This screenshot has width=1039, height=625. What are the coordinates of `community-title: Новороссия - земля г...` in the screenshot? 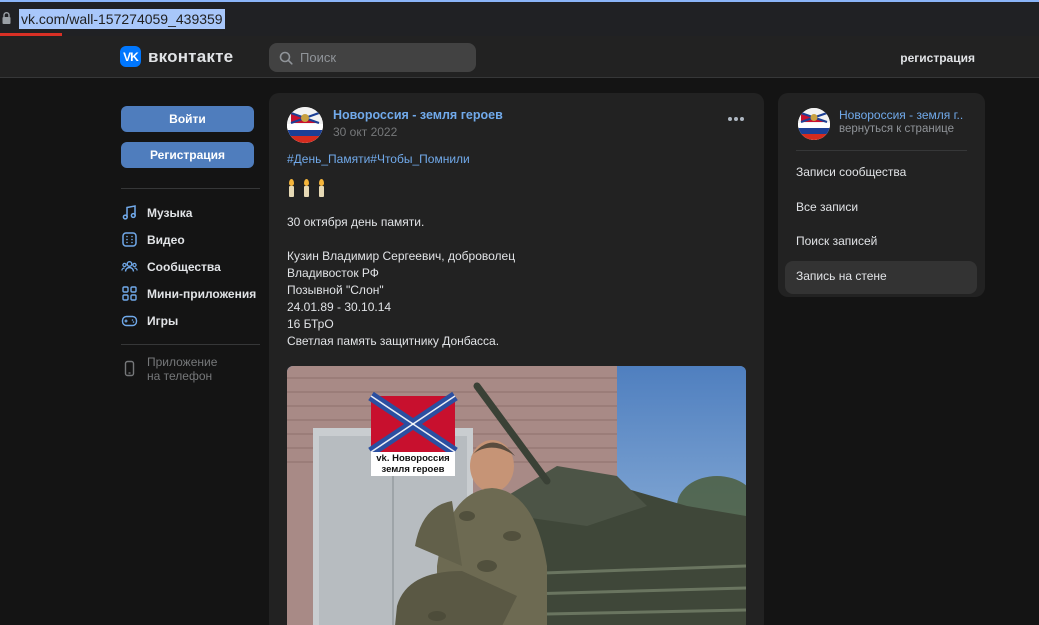 It's located at (901, 115).